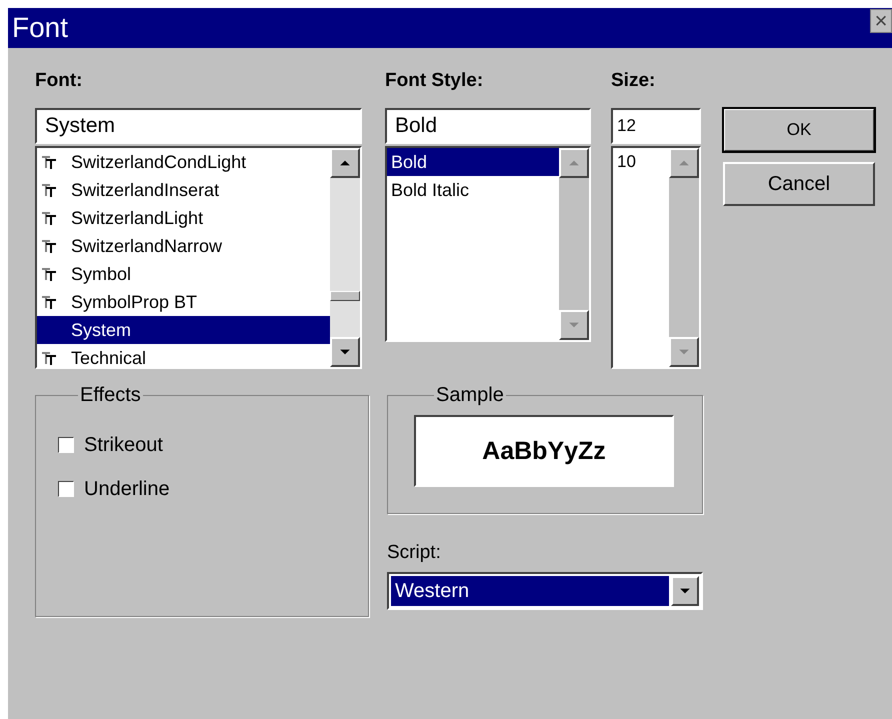  Describe the element at coordinates (470, 395) in the screenshot. I see `group-title: Sample` at that location.